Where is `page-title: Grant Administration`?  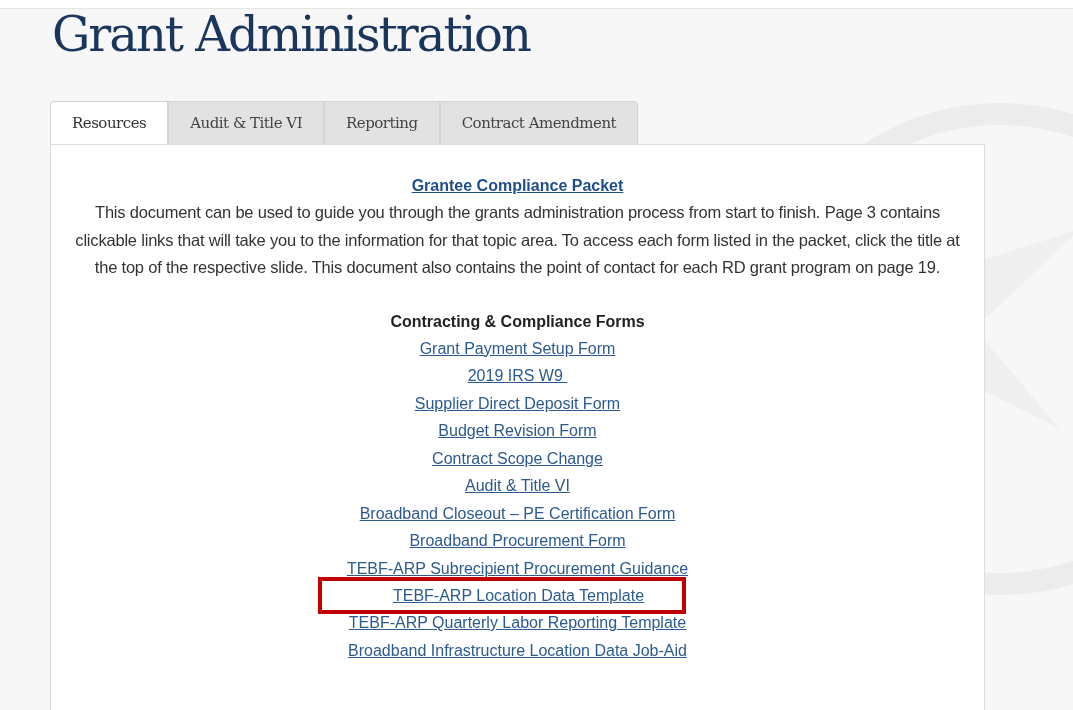 page-title: Grant Administration is located at coordinates (291, 36).